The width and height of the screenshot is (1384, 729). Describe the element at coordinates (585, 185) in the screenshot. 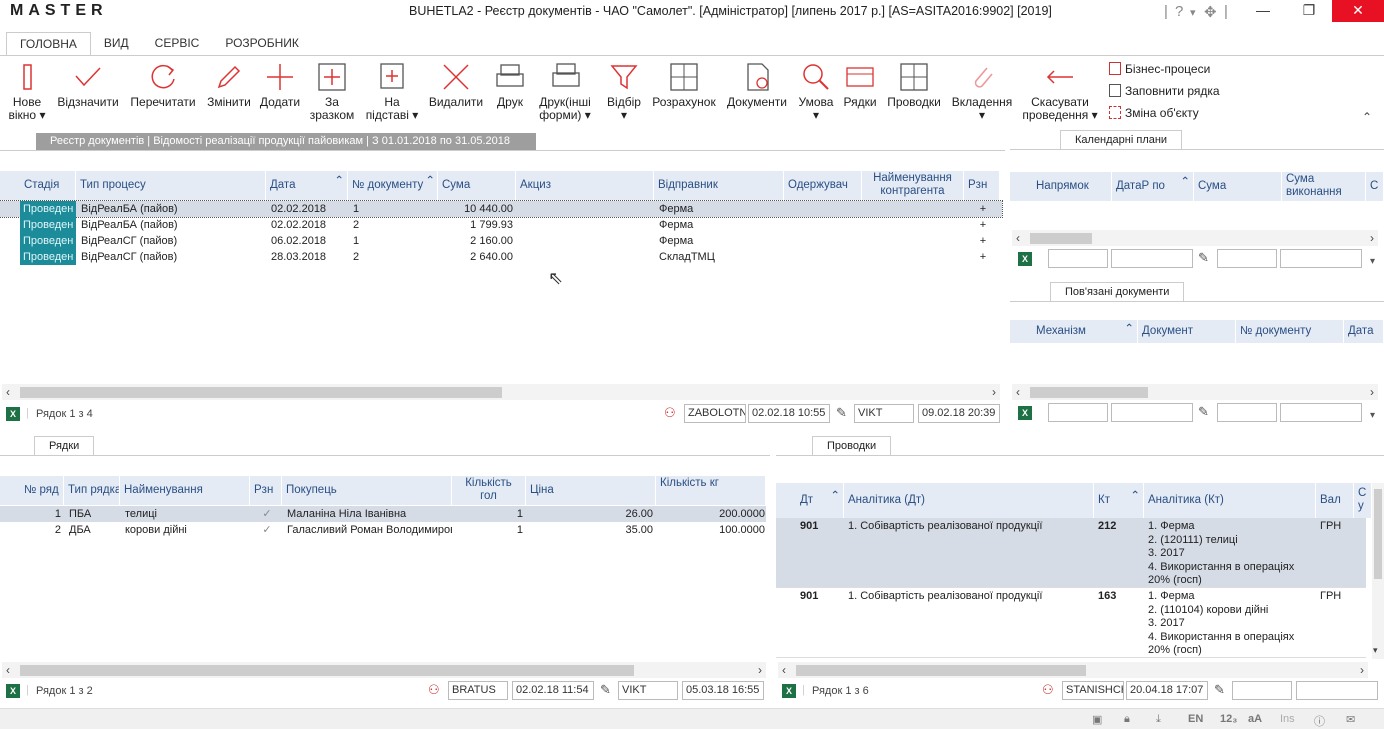

I see `col-excise: Акциз` at that location.